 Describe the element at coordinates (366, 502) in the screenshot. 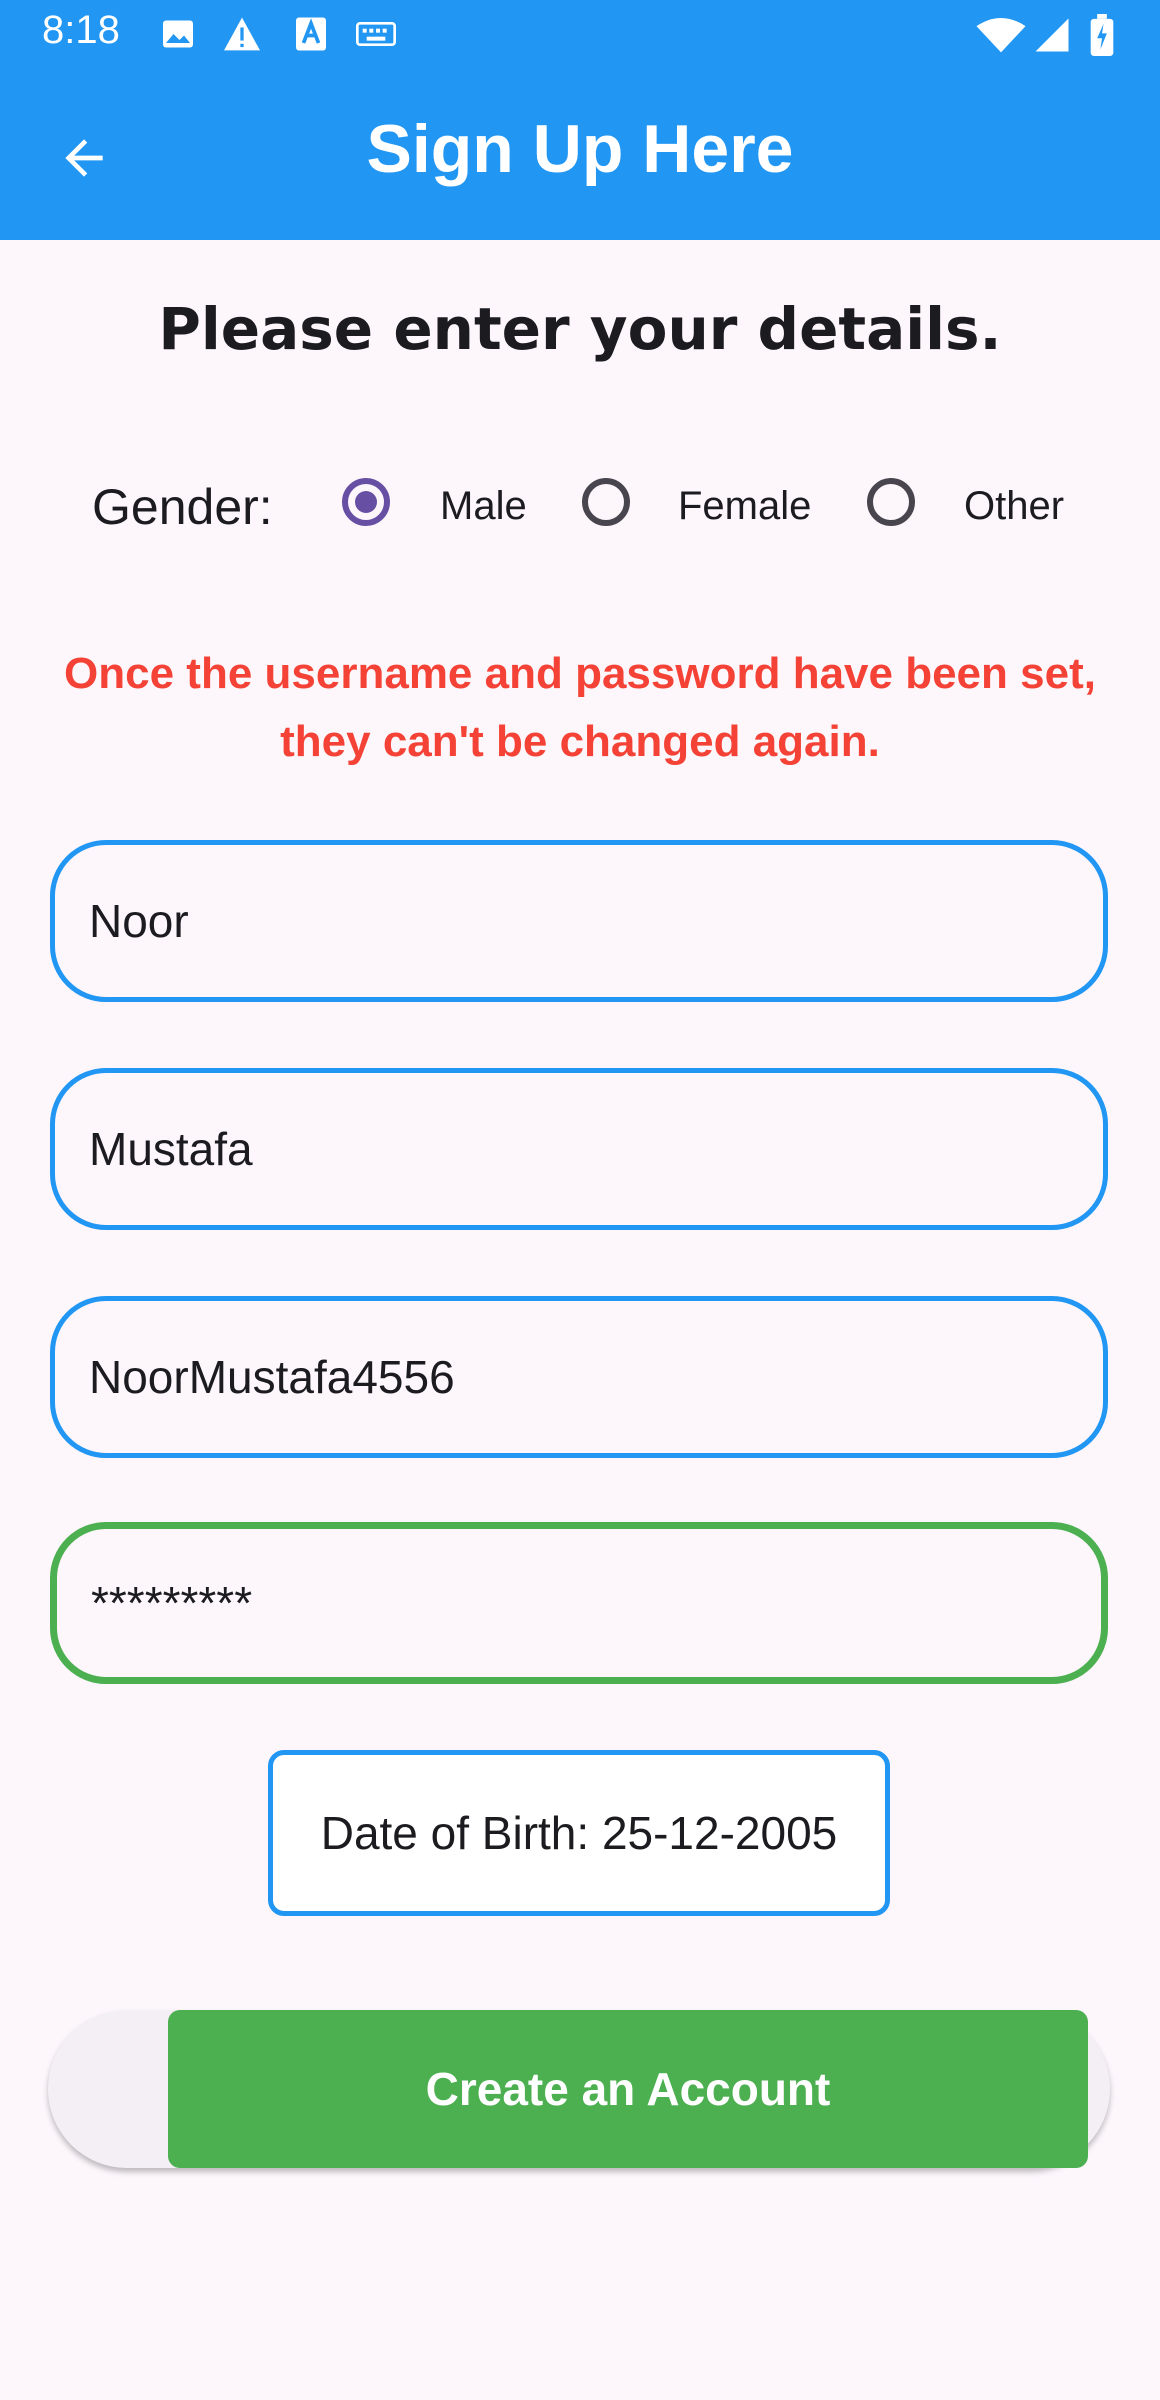

I see `radio-male` at that location.